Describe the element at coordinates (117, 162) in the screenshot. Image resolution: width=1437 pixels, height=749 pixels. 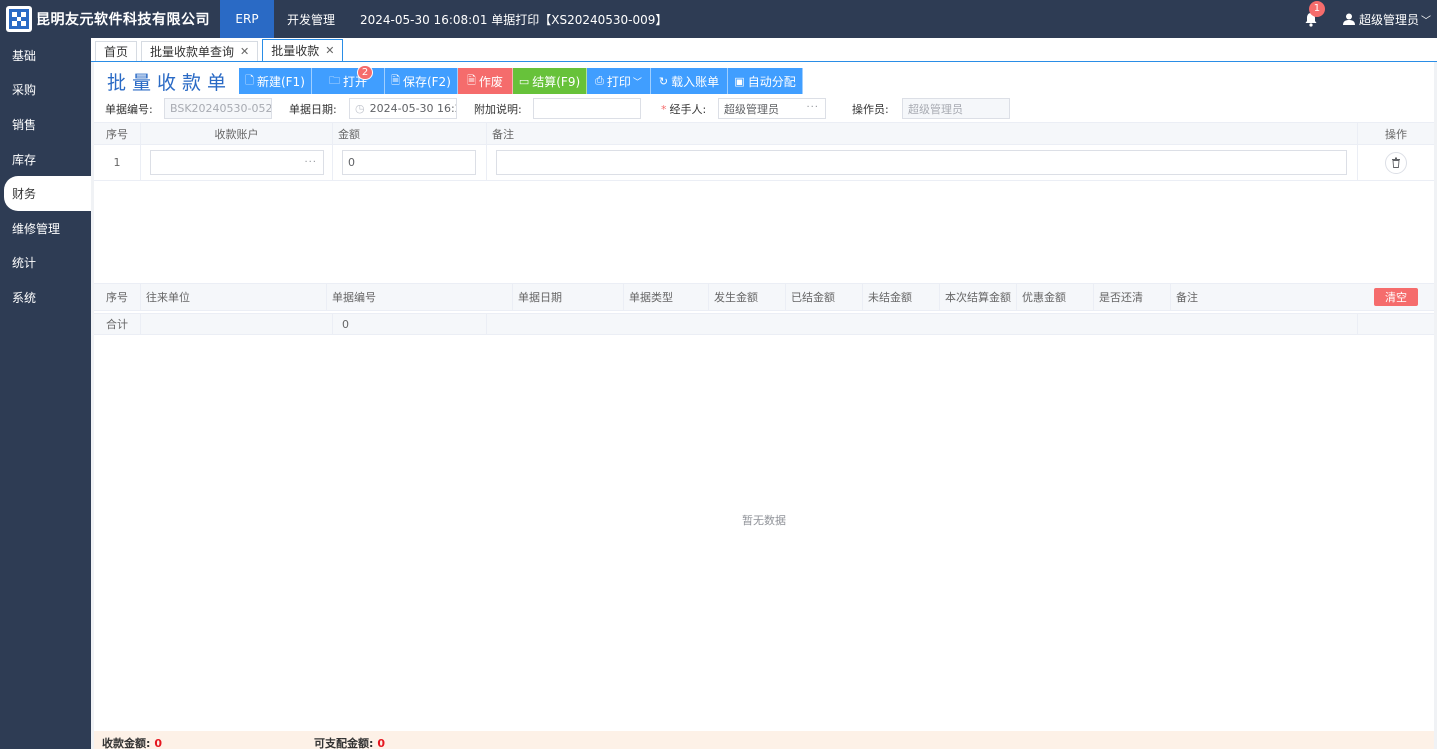
I see `row-seq: 1` at that location.